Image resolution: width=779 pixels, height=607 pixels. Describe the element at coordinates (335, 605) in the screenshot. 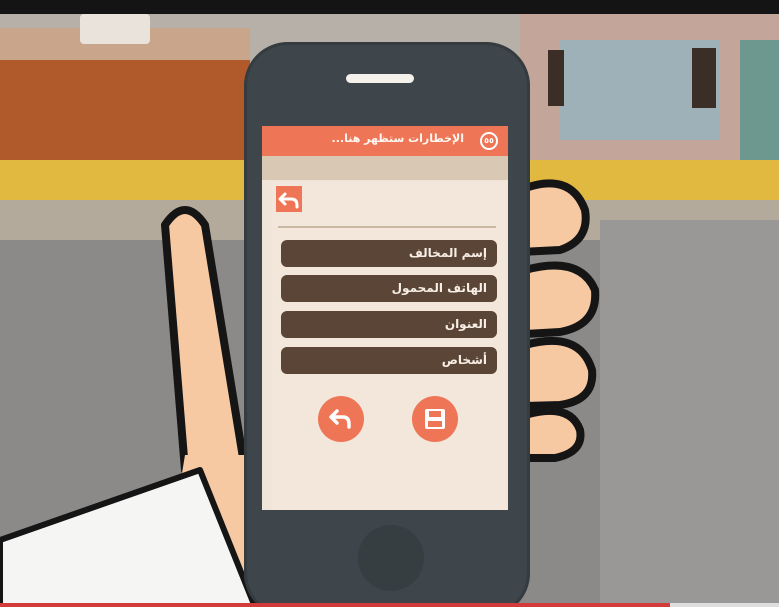

I see `video-progress-fill` at that location.